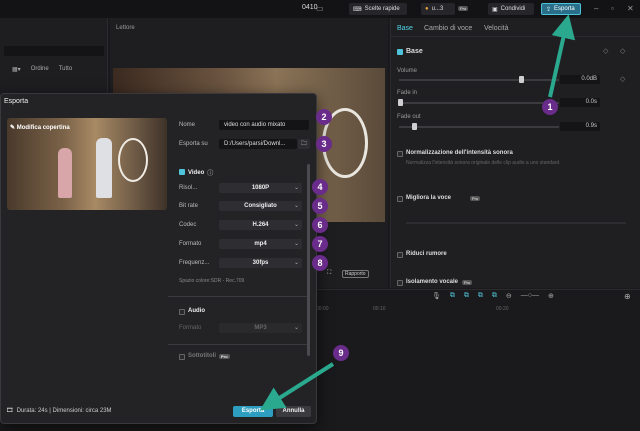 This screenshot has height=431, width=640. Describe the element at coordinates (320, 244) in the screenshot. I see `callout-badge: 7` at that location.